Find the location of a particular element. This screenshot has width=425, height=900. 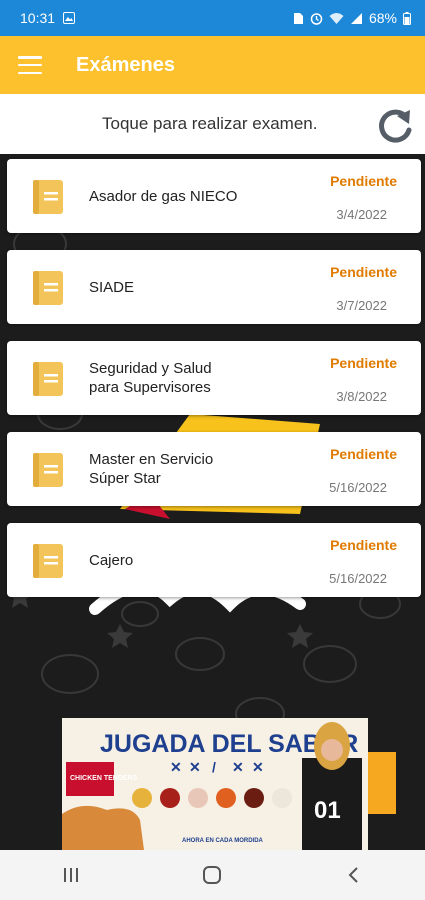

recent-apps-icon is located at coordinates (71, 875).